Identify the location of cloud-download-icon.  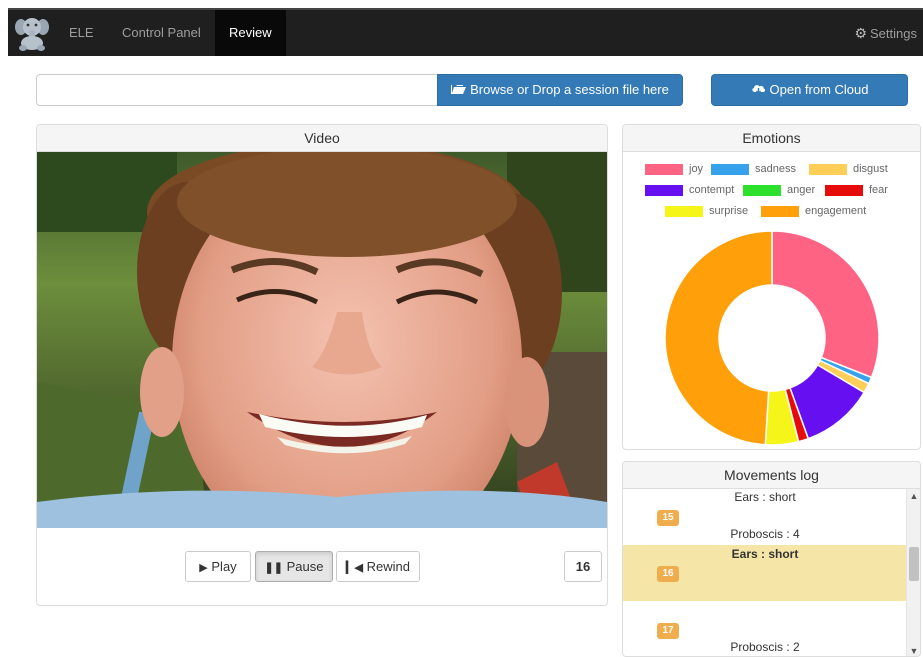
(758, 90).